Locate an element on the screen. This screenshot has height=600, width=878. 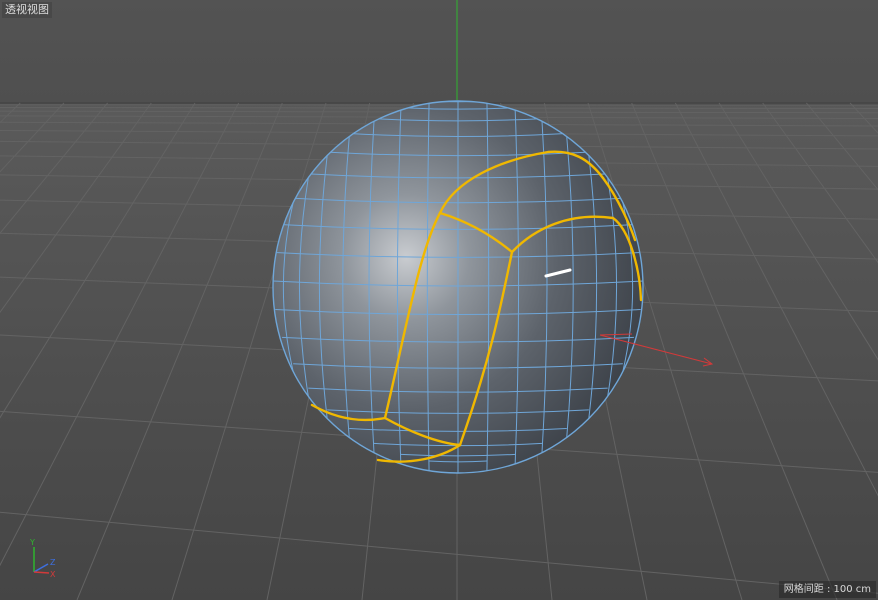
axis-gizmo-z-label: Z is located at coordinates (53, 562).